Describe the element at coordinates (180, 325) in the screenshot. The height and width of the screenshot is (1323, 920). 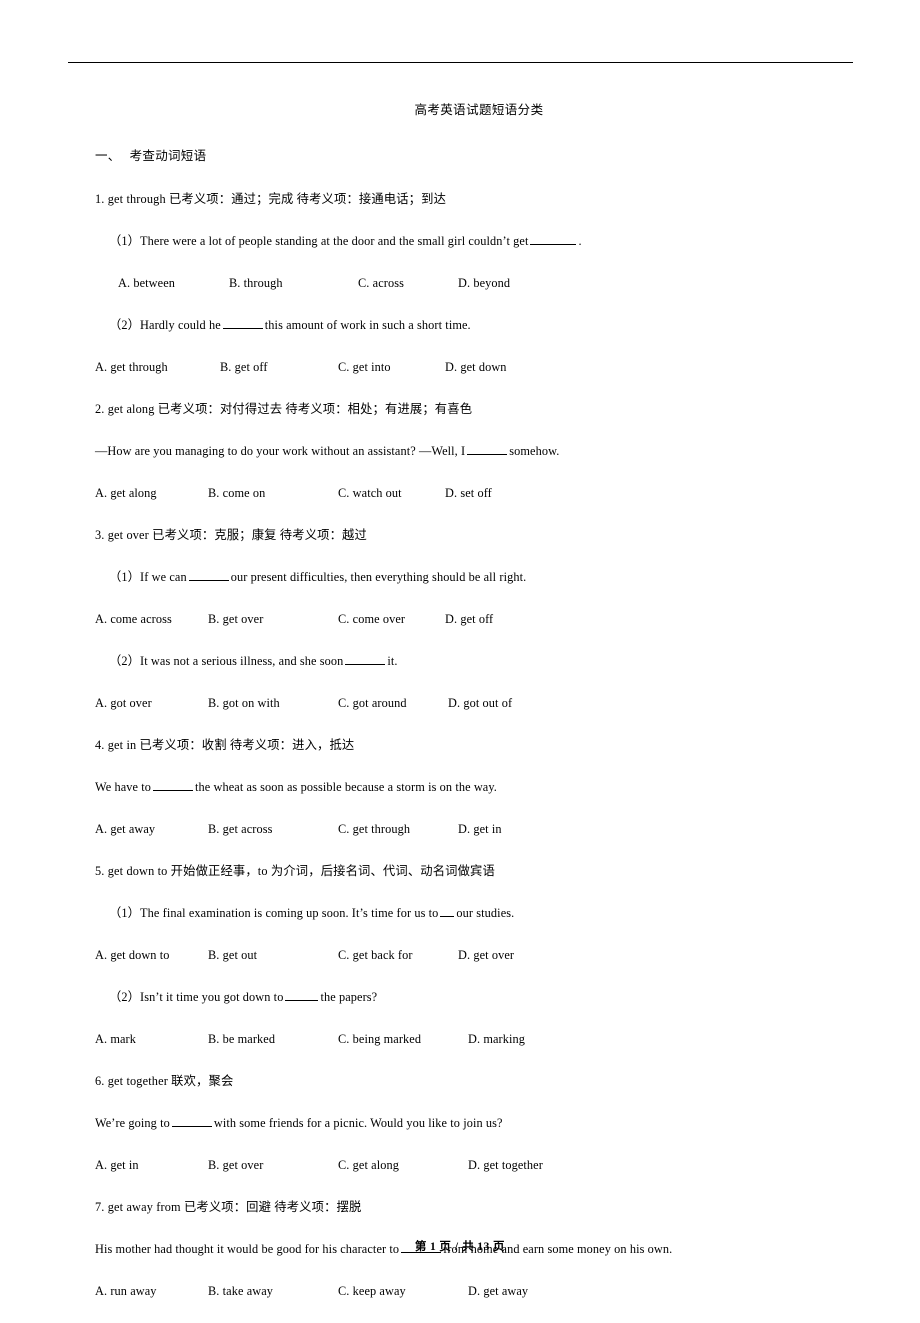
I see `question-text-before: Hardly could he` at that location.